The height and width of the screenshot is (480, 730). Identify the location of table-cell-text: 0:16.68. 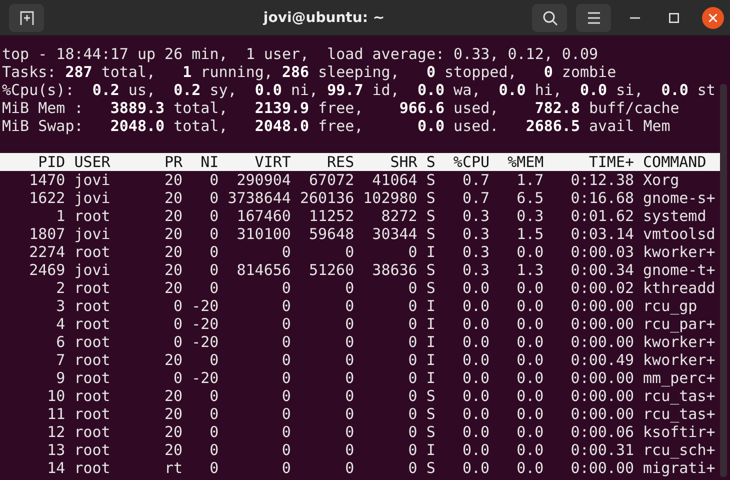
(602, 198).